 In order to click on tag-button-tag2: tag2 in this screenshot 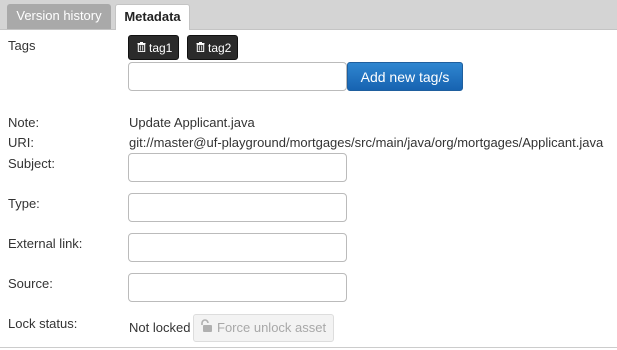, I will do `click(213, 48)`.